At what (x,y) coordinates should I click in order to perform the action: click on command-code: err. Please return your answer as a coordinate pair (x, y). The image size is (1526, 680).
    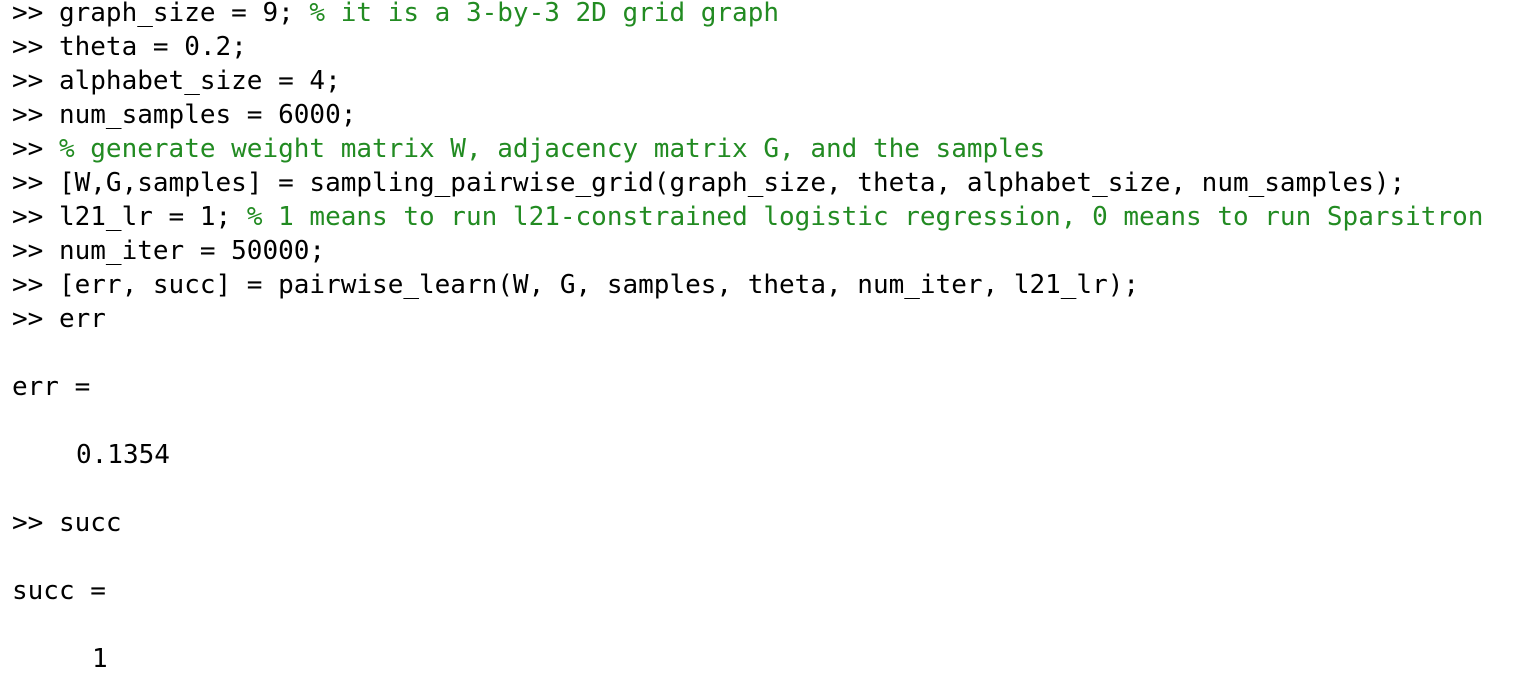
    Looking at the image, I should click on (82, 319).